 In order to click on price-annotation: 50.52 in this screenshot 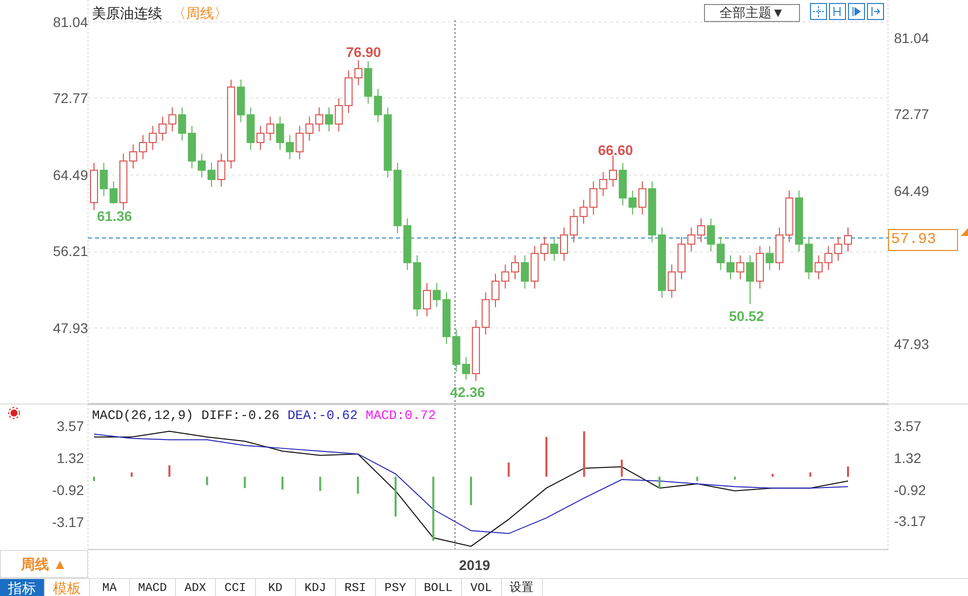, I will do `click(746, 316)`.